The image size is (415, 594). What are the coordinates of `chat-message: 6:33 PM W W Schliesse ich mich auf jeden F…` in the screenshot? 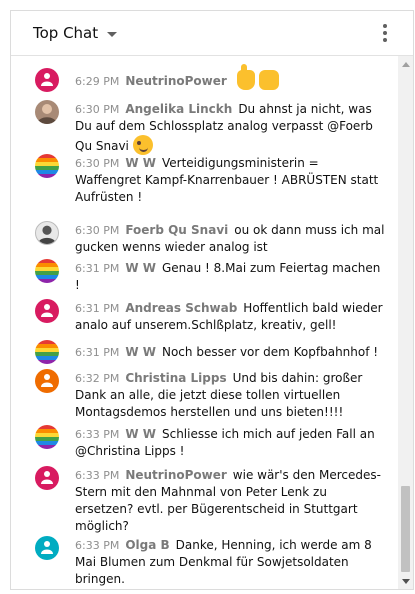 It's located at (205, 443).